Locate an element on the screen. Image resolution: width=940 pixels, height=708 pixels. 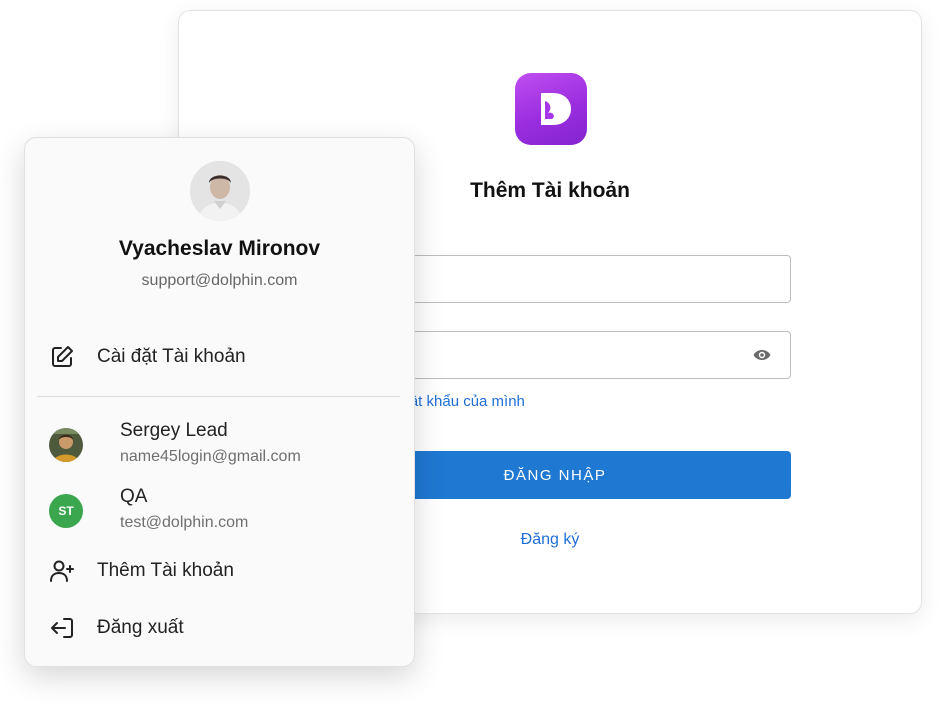
user-name: Vyacheslav Mironov is located at coordinates (219, 248).